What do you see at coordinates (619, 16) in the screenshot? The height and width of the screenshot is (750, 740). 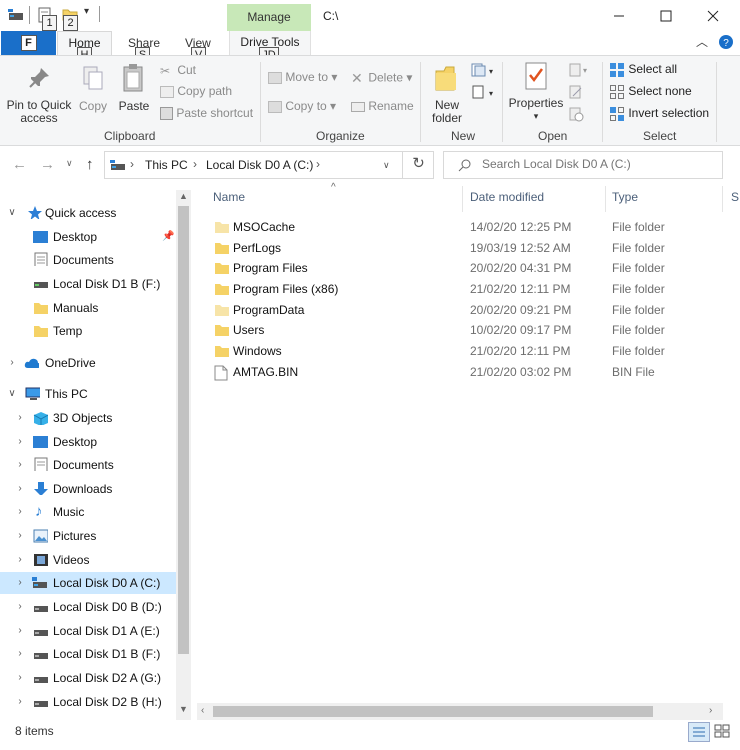 I see `minimize-button` at bounding box center [619, 16].